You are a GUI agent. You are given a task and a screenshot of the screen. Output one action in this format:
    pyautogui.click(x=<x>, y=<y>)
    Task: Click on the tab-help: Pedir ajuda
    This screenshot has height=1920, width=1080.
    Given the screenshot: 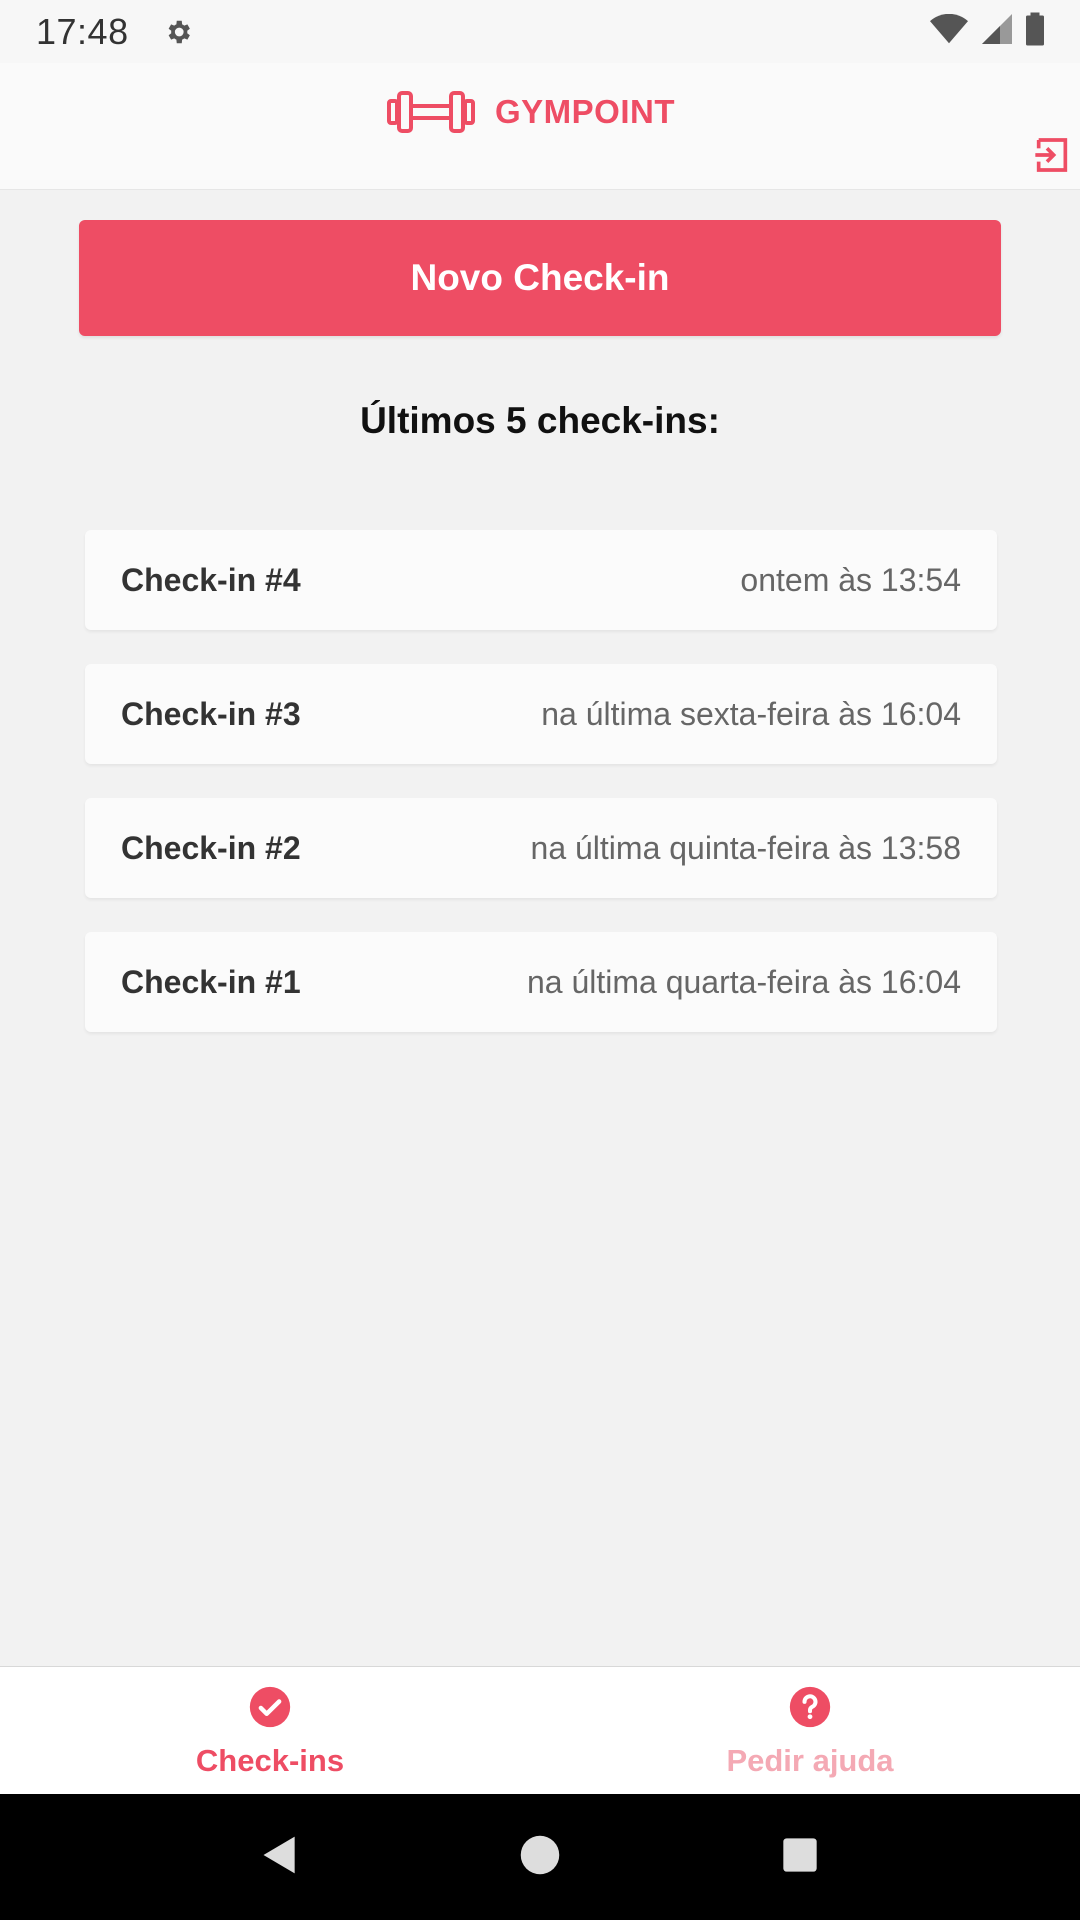 What is the action you would take?
    pyautogui.click(x=810, y=1730)
    